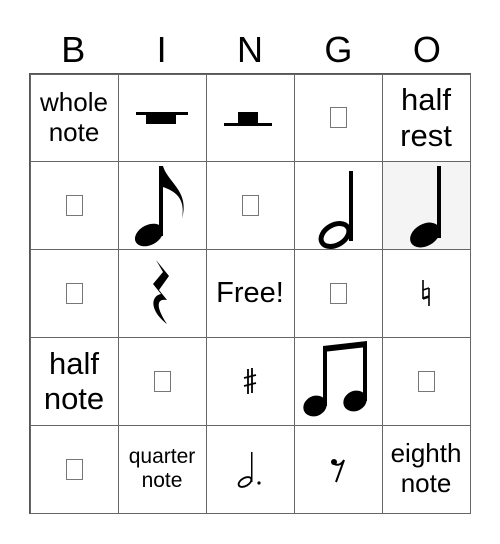 This screenshot has width=500, height=544. I want to click on bingo-cell: eighth note, so click(426, 469).